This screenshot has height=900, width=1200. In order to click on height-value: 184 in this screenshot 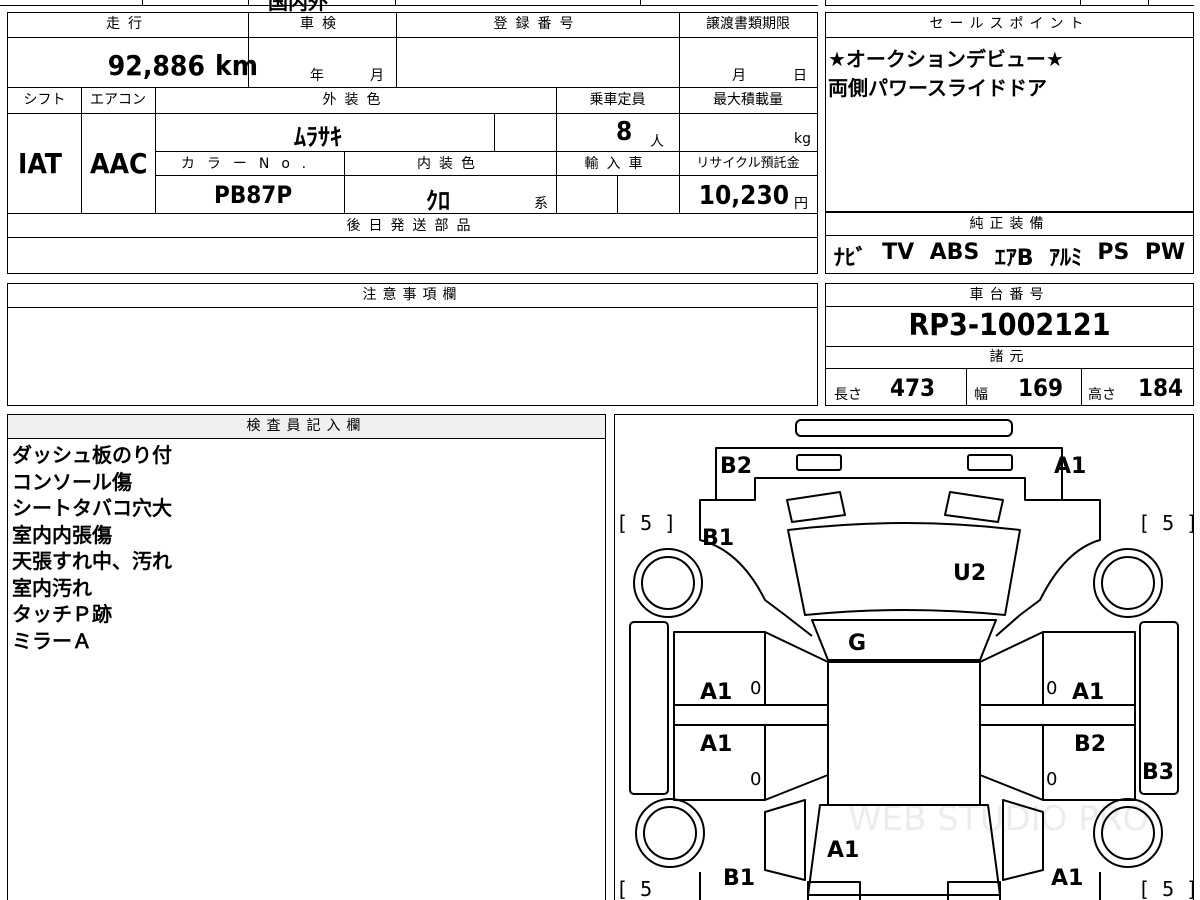, I will do `click(1161, 388)`.